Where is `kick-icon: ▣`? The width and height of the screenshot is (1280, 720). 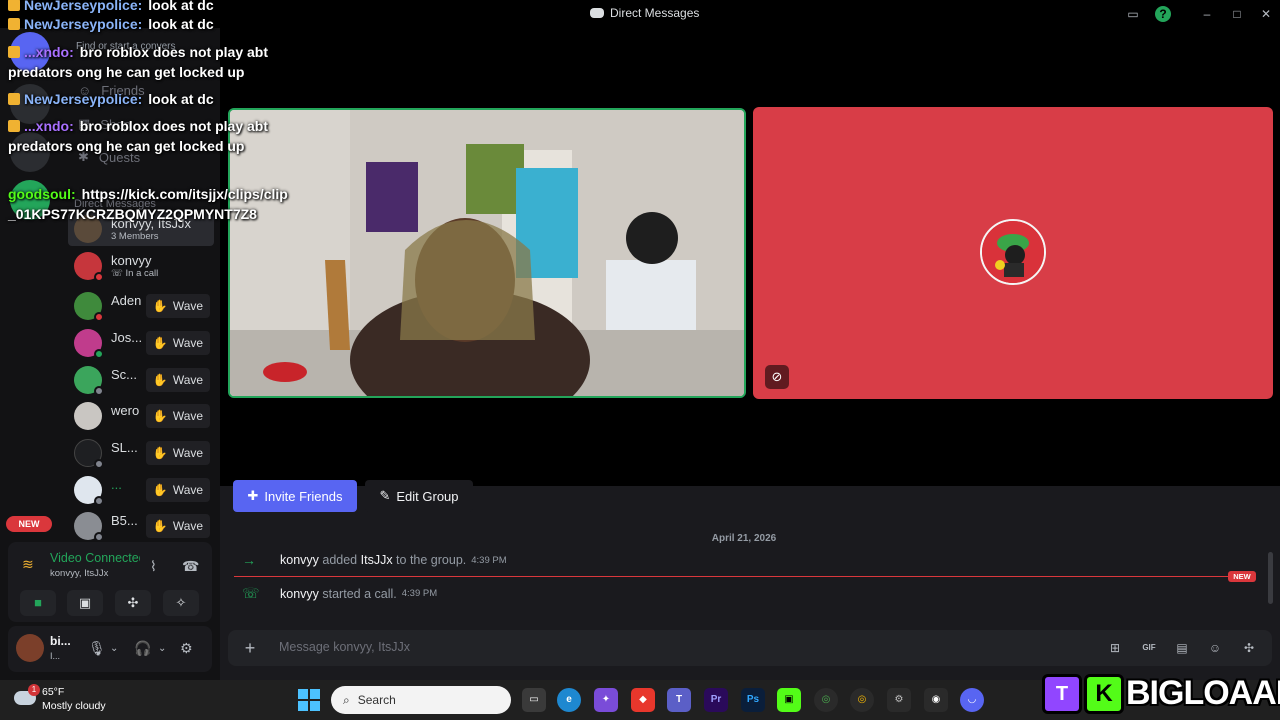
kick-icon: ▣ is located at coordinates (789, 700).